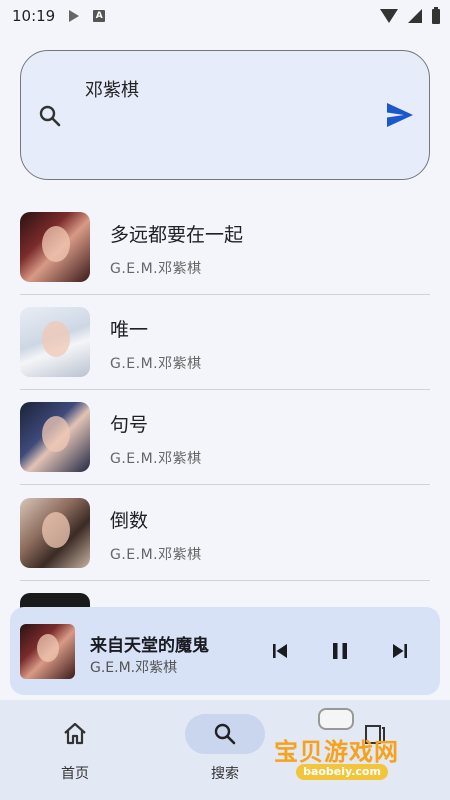  Describe the element at coordinates (75, 750) in the screenshot. I see `nav-item-home: 首页` at that location.